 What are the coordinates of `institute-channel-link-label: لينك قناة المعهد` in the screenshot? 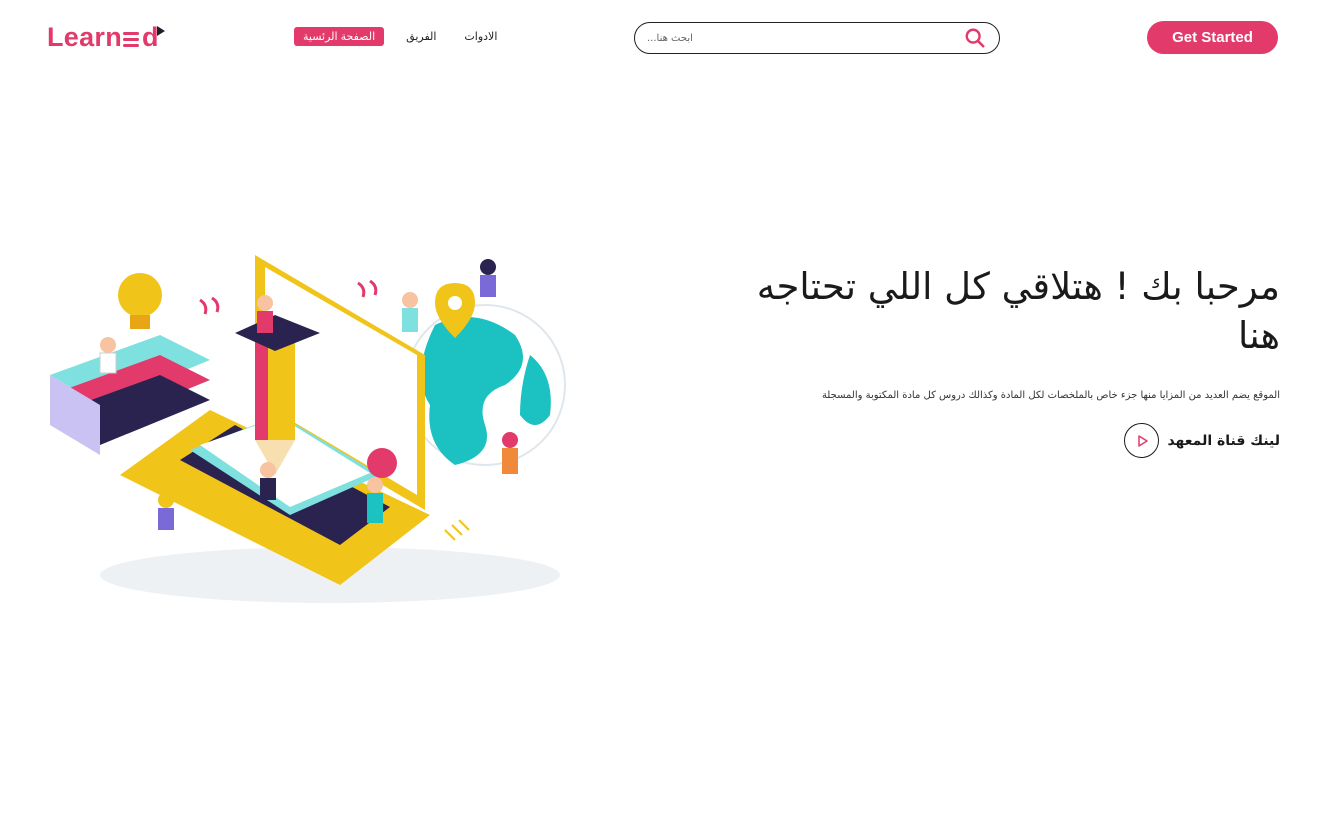 It's located at (1223, 440).